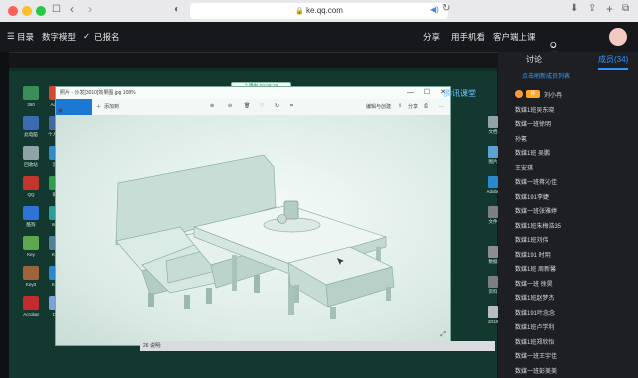  I want to click on desktop-taskbar-edge, so click(253, 69).